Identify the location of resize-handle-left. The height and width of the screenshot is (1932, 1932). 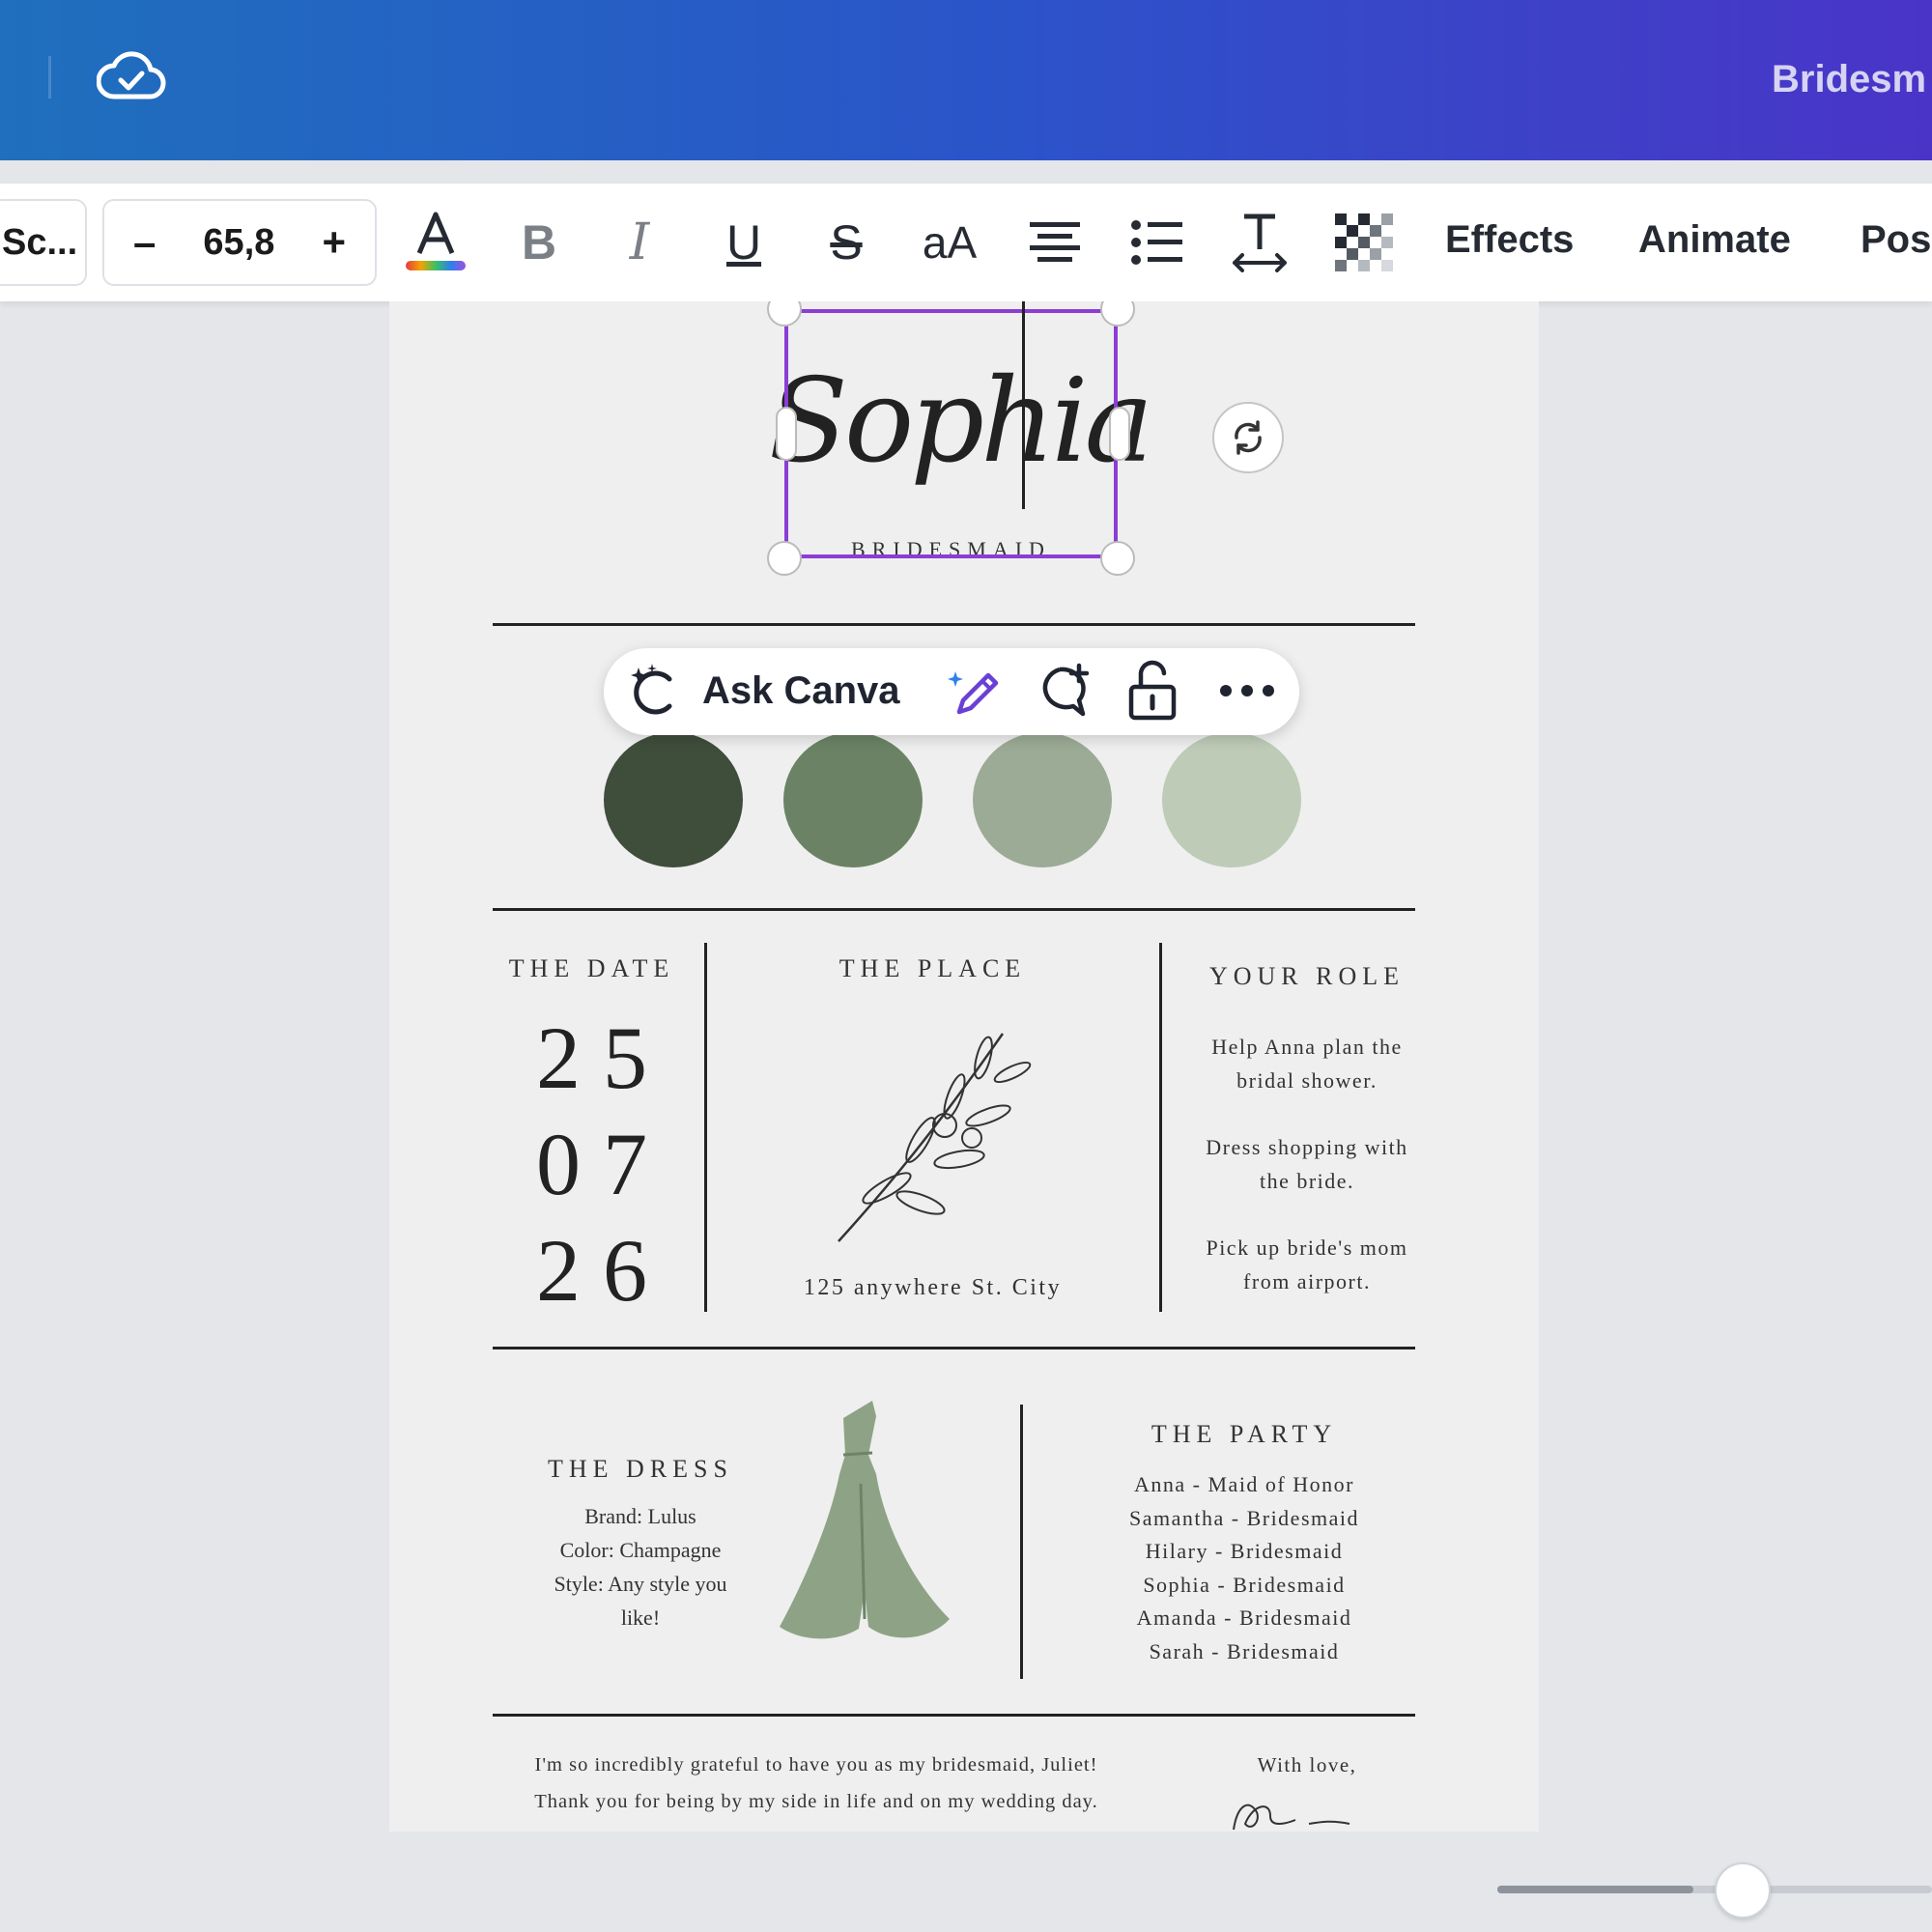
(786, 434).